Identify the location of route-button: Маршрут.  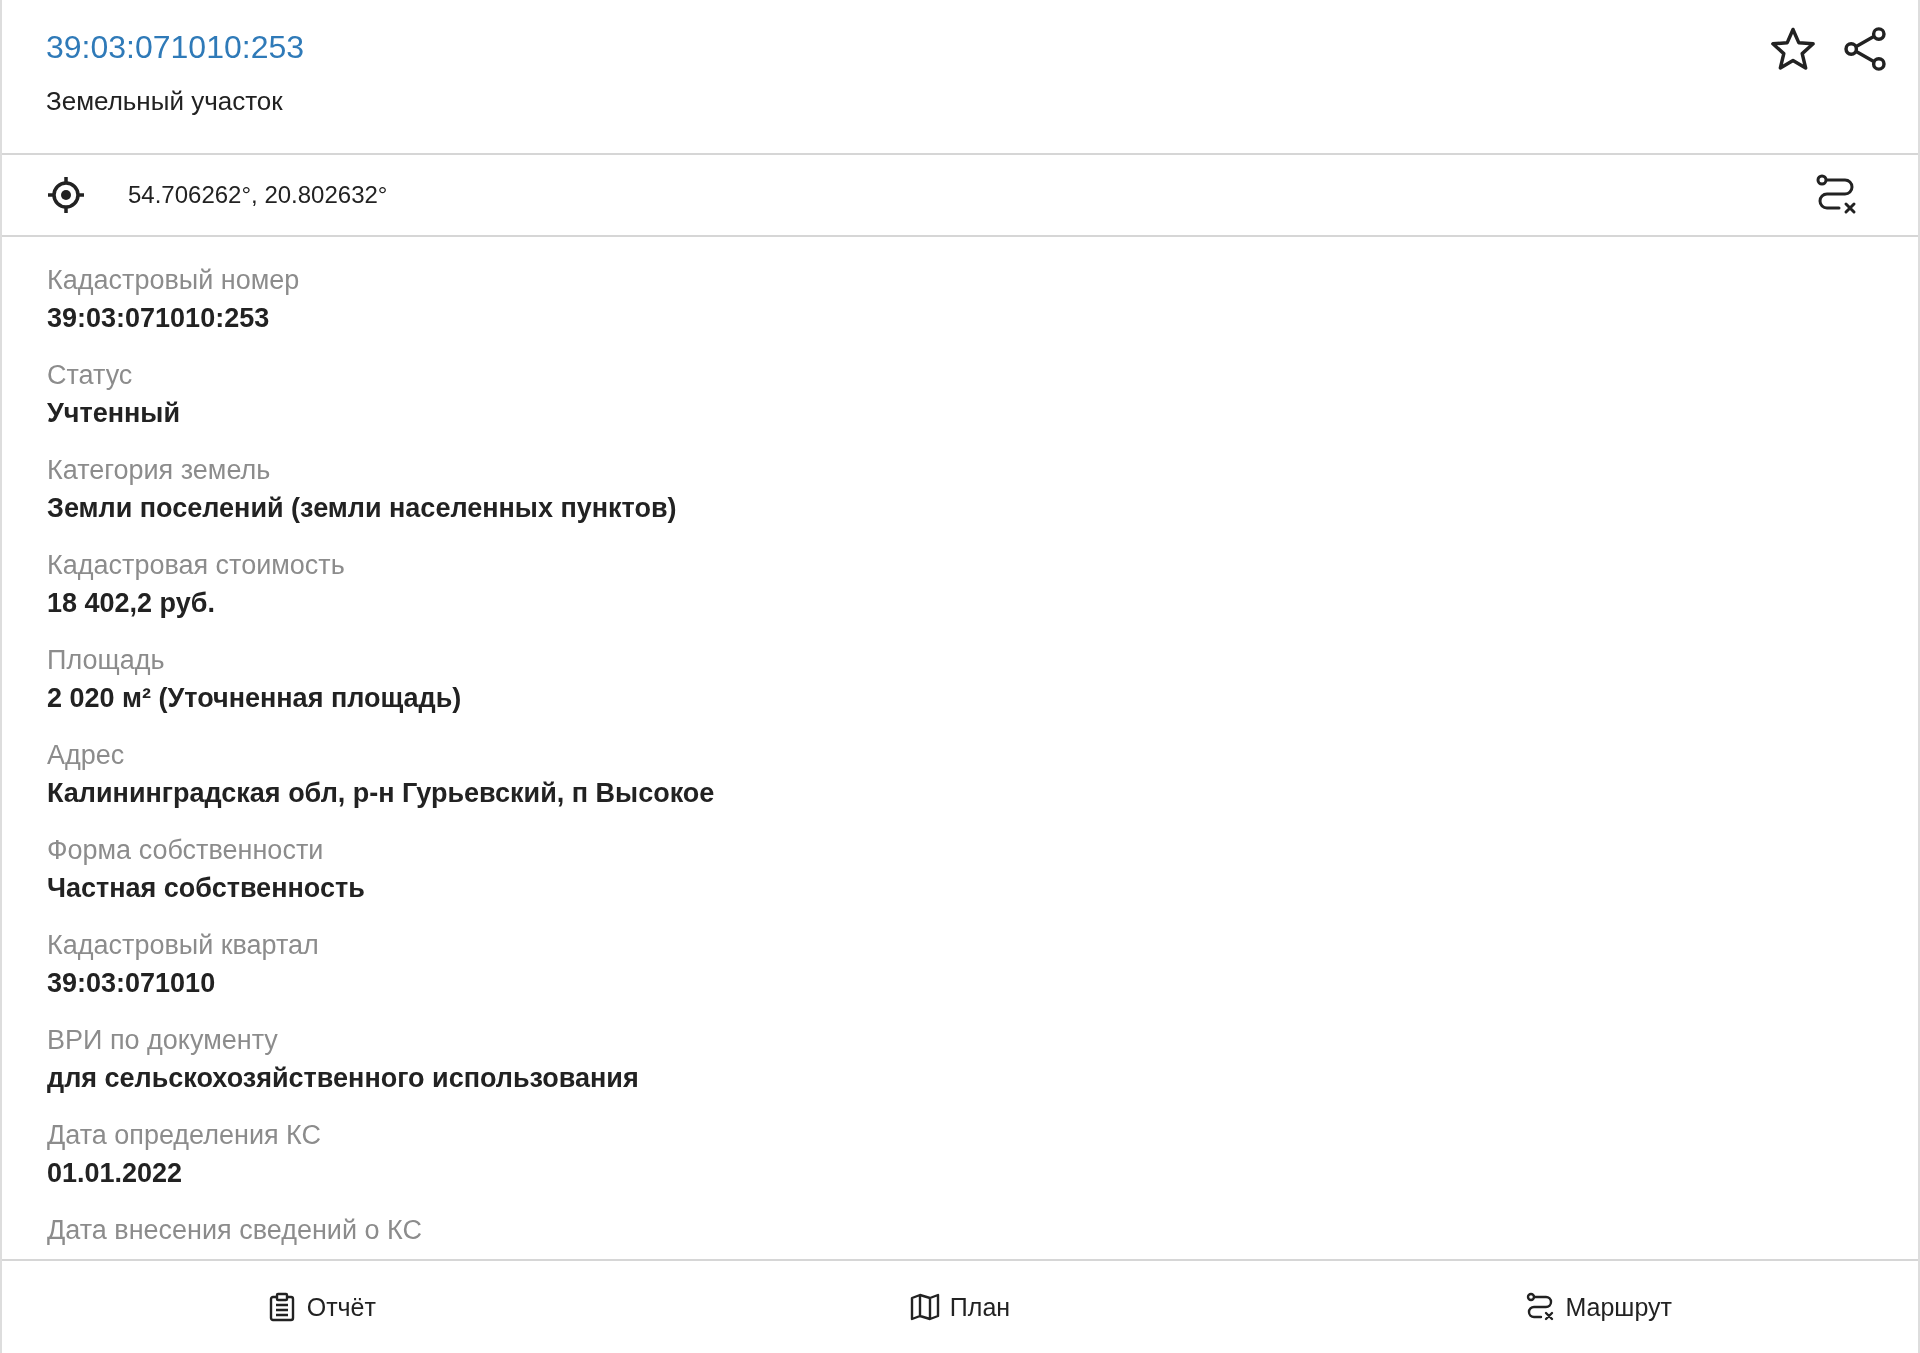
(1598, 1307).